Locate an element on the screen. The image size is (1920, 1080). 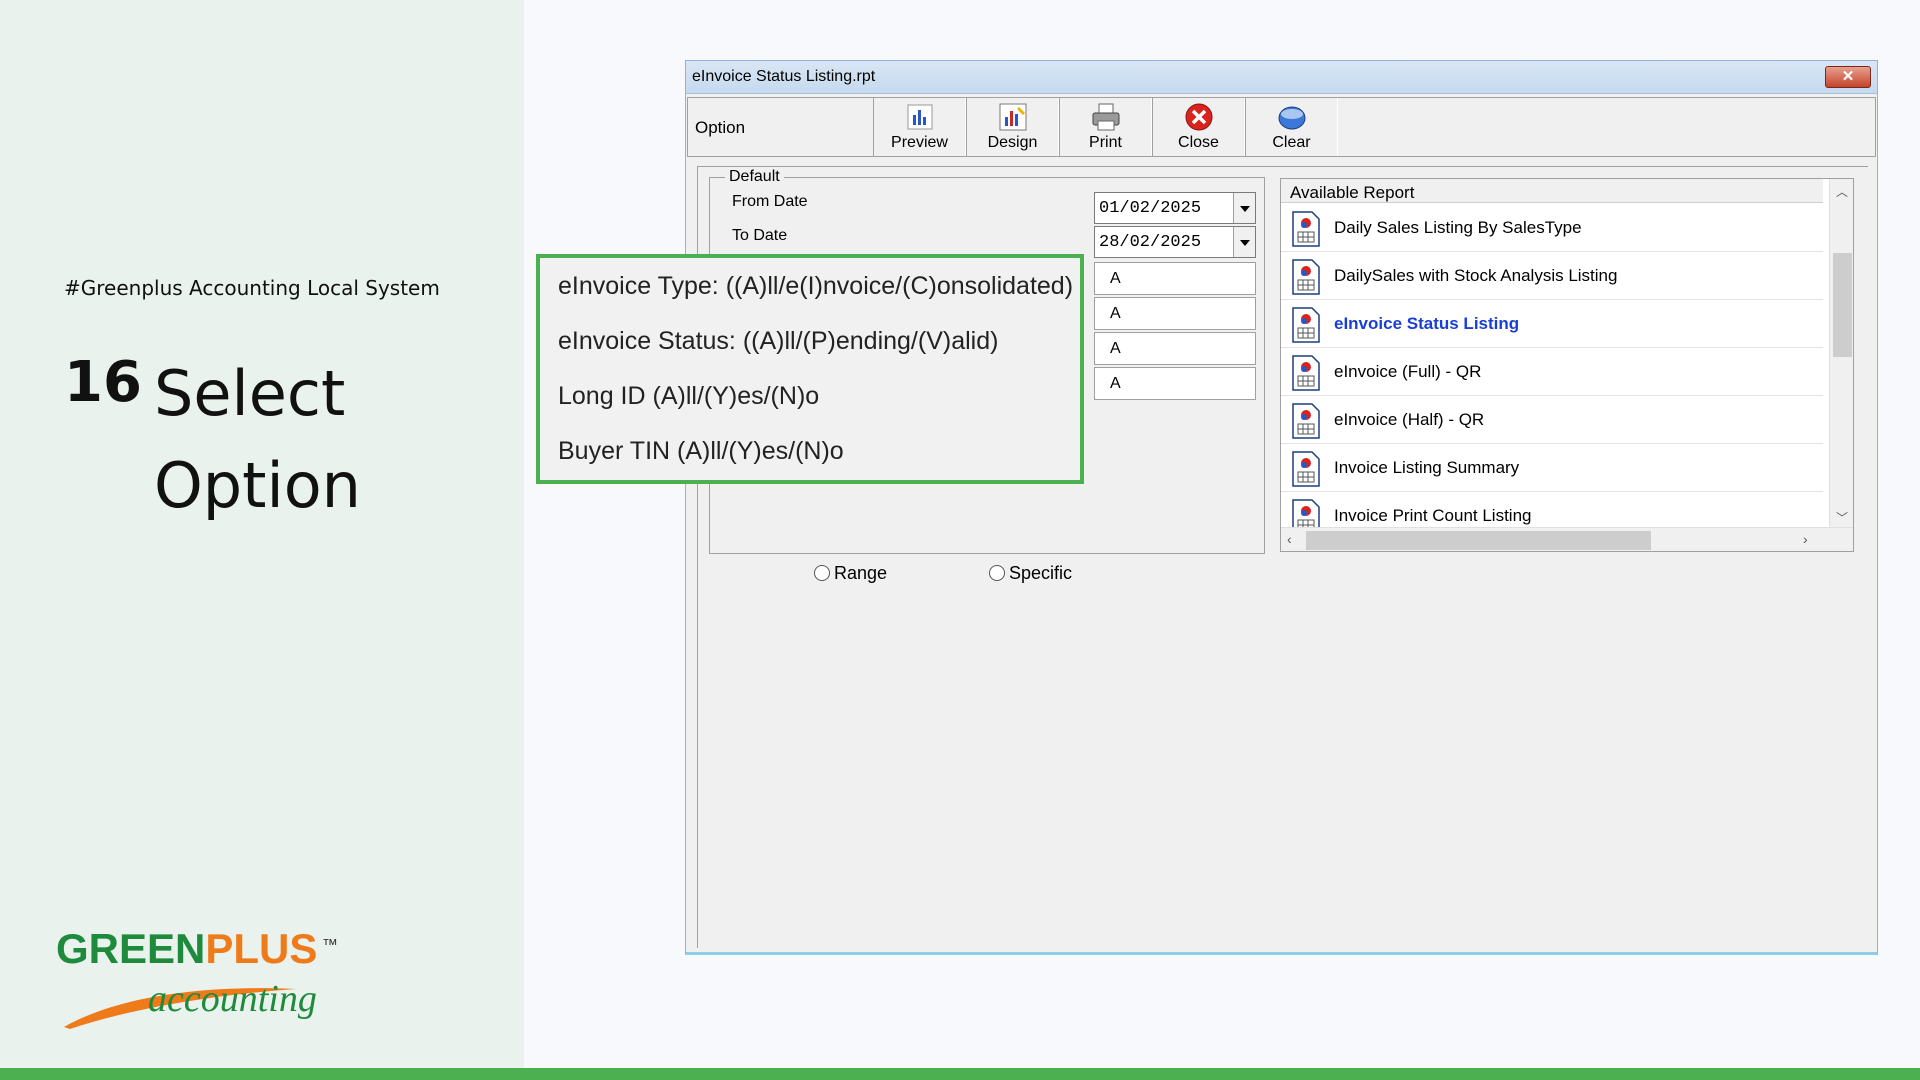
print-button: Print is located at coordinates (1105, 127).